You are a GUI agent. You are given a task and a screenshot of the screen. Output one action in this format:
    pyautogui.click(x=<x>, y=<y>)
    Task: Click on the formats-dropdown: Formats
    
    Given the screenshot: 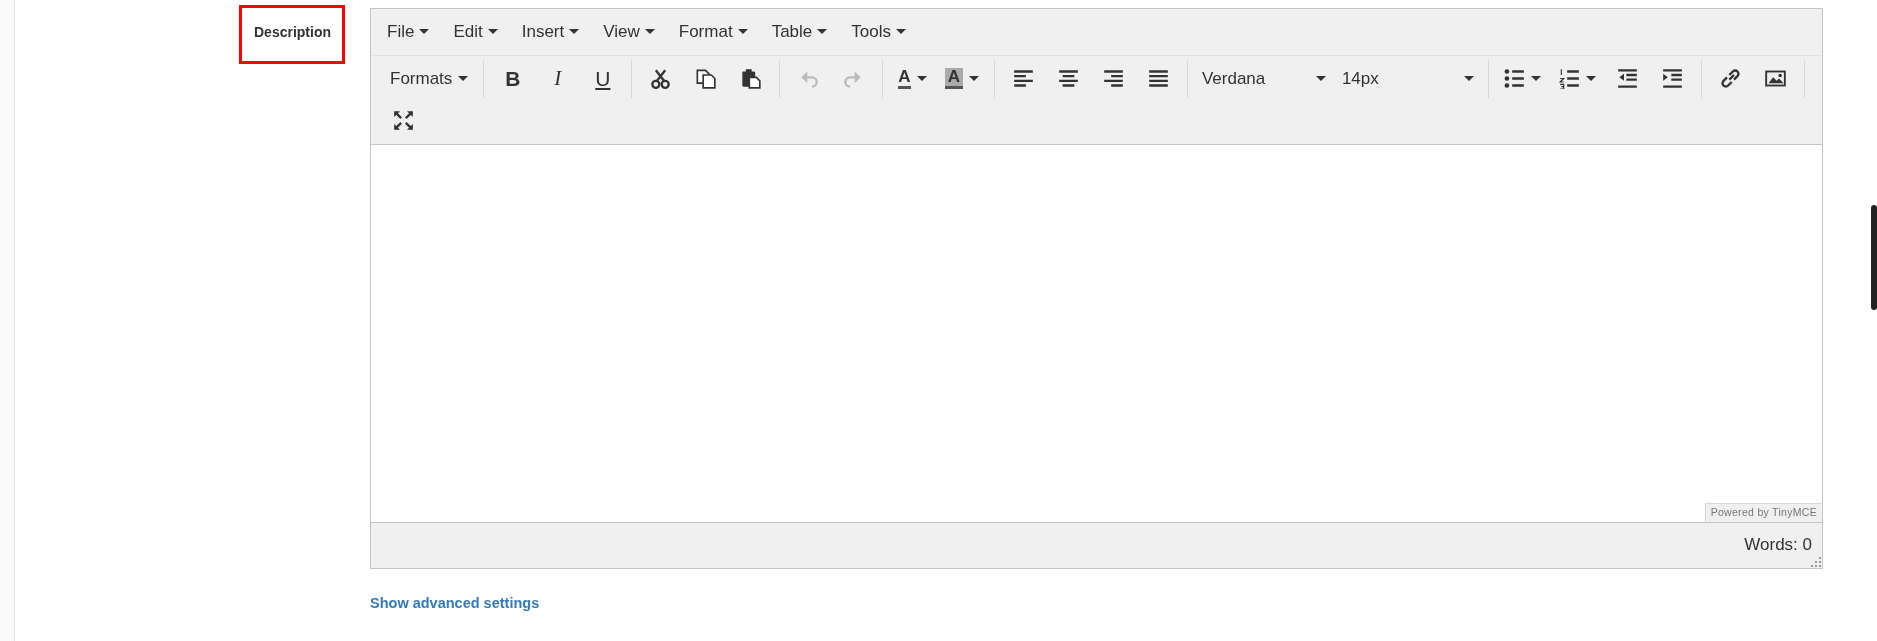 What is the action you would take?
    pyautogui.click(x=429, y=78)
    